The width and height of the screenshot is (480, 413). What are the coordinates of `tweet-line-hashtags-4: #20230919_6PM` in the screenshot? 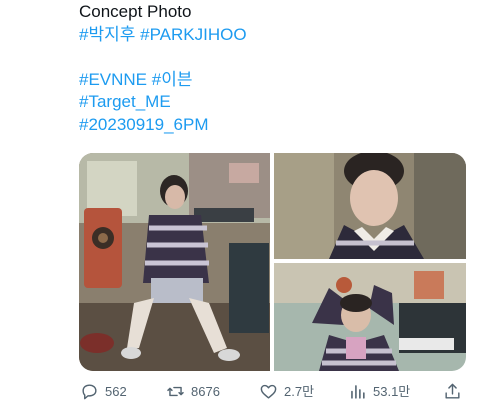 It's located at (274, 125).